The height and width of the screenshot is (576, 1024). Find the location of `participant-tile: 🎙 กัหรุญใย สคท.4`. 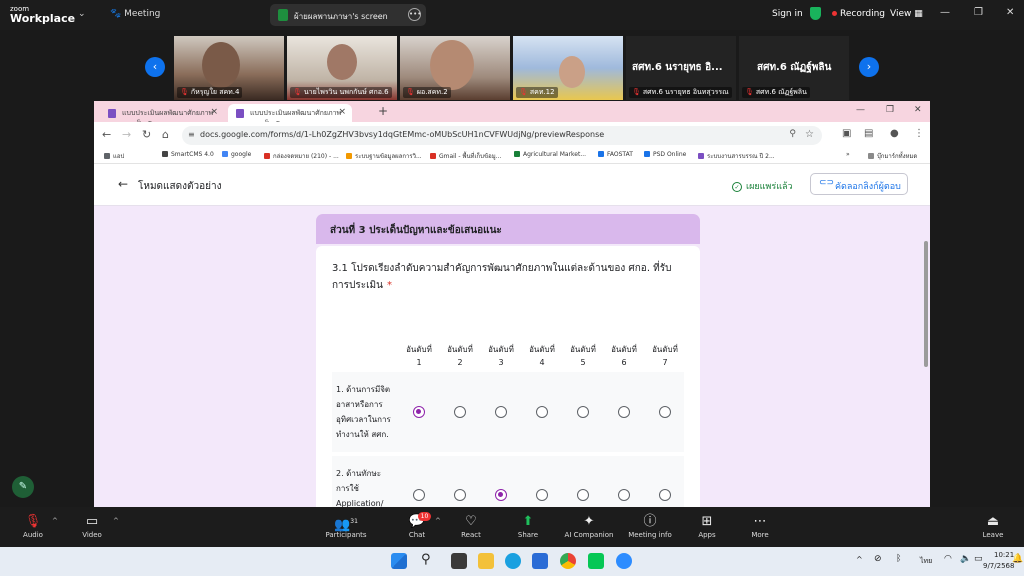

participant-tile: 🎙 กัหรุญใย สคท.4 is located at coordinates (229, 68).